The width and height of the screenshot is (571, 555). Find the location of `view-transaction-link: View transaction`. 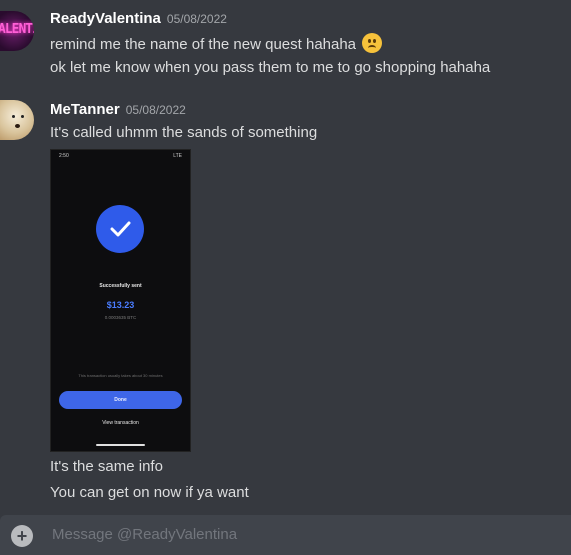

view-transaction-link: View transaction is located at coordinates (120, 423).